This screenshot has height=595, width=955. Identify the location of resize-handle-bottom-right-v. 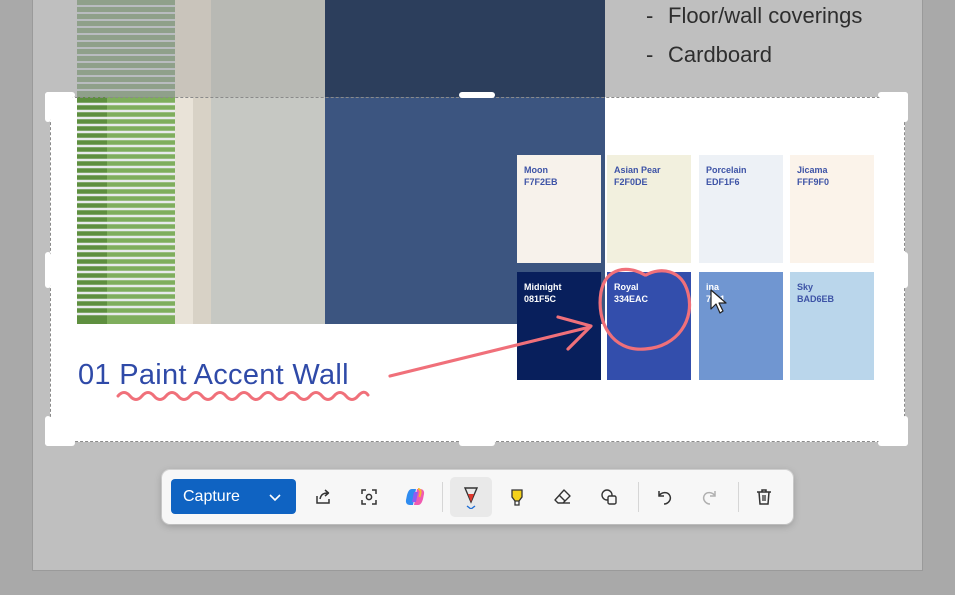
(905, 431).